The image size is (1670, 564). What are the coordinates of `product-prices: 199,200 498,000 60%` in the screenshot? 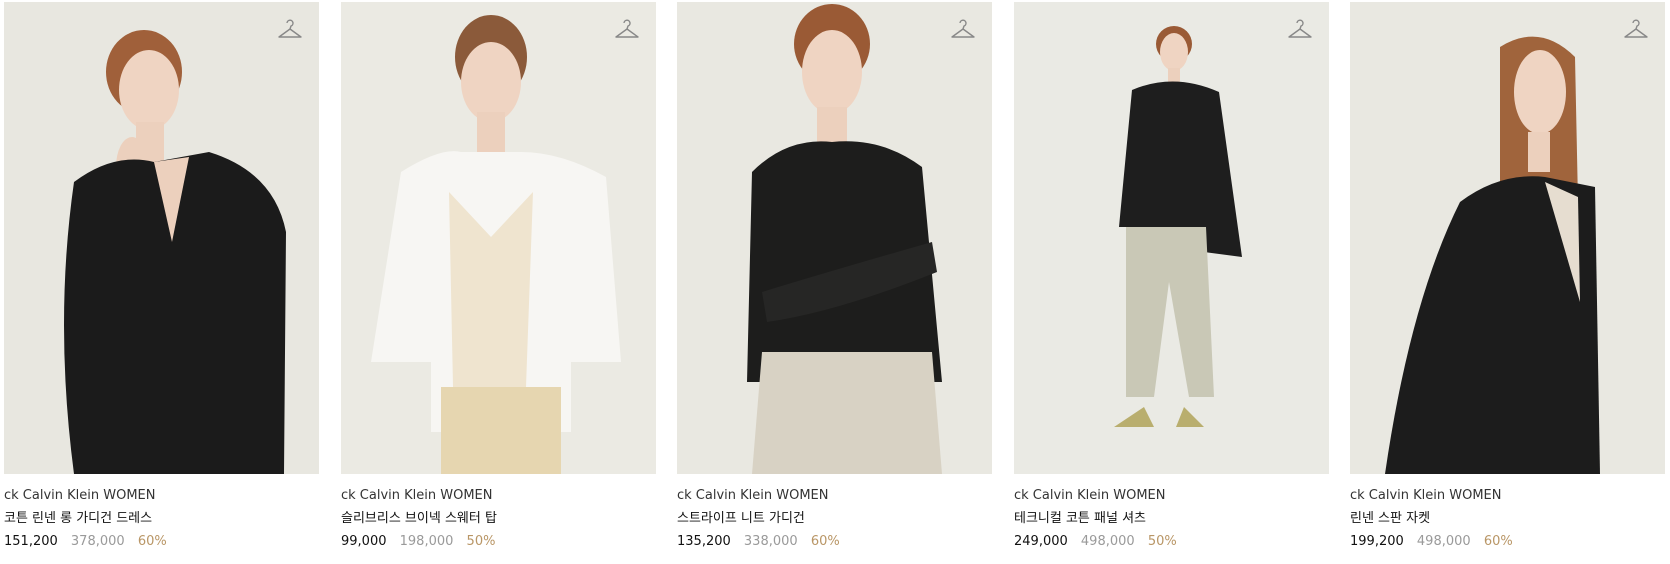 It's located at (1507, 542).